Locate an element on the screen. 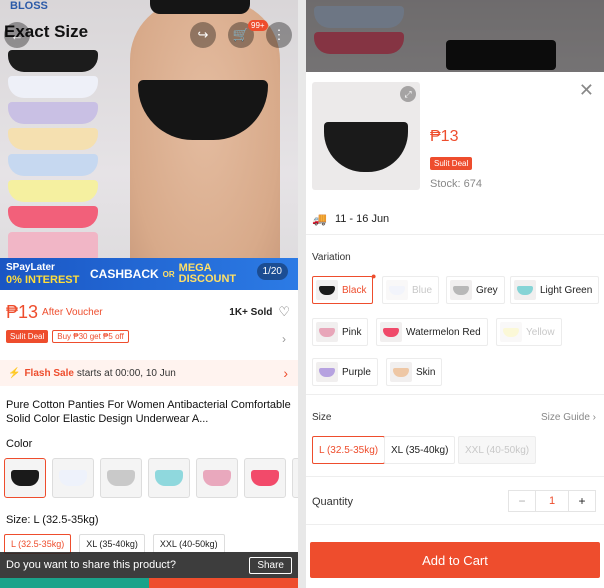 The image size is (604, 588). minus-button: − is located at coordinates (522, 501).